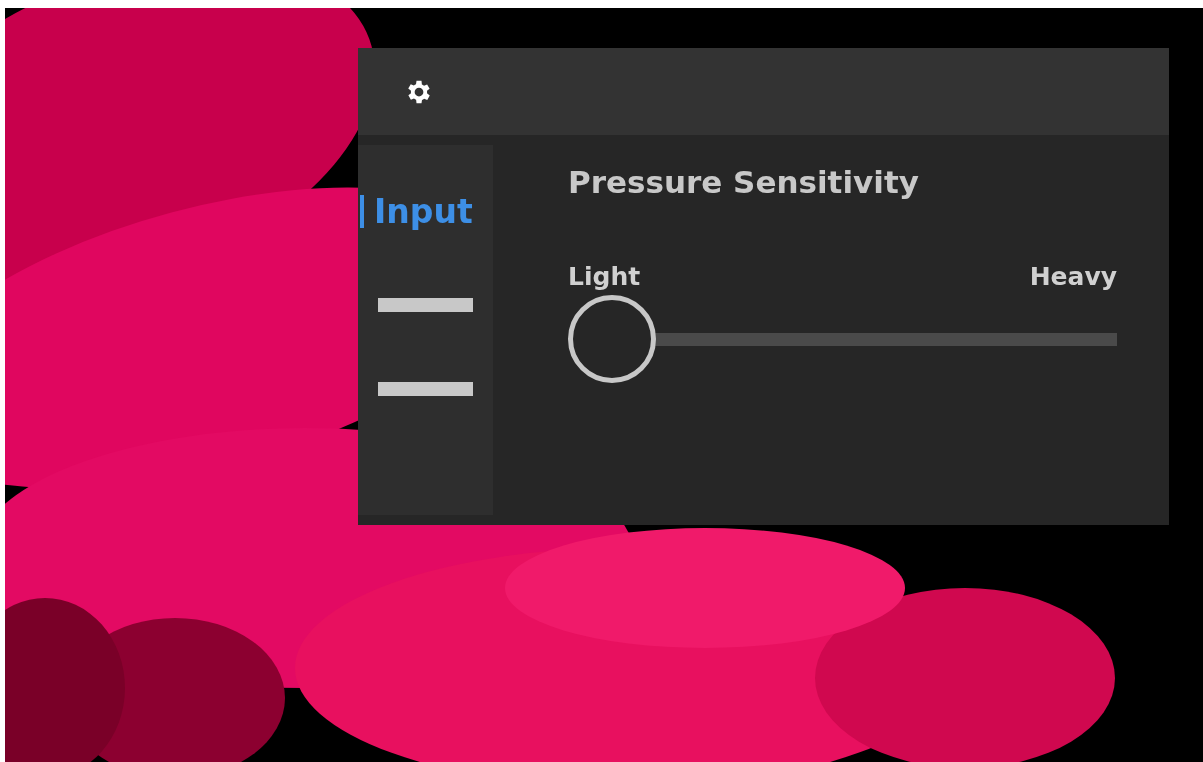  I want to click on slider-max-label: Heavy, so click(1073, 276).